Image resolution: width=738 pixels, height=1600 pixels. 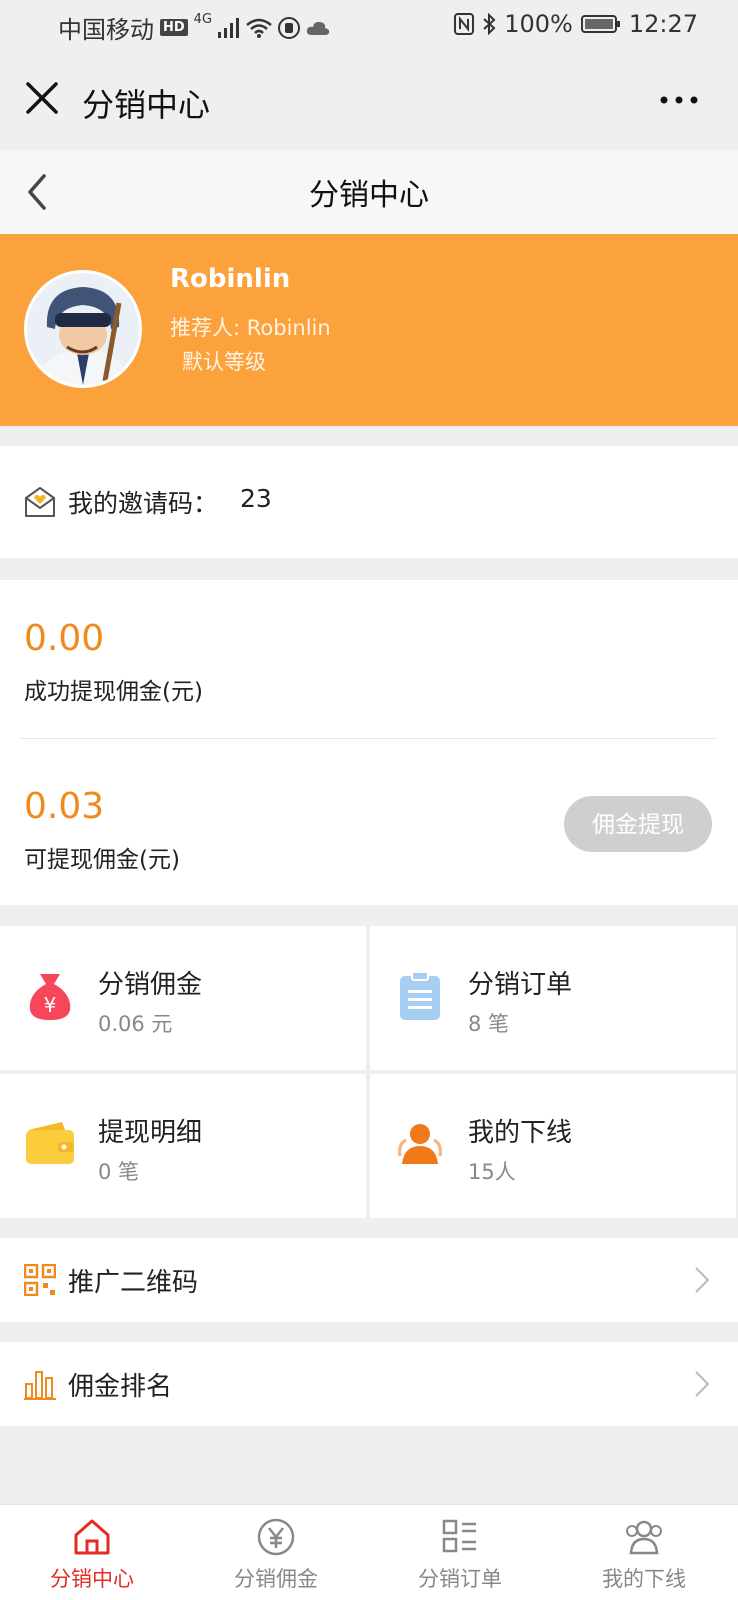 What do you see at coordinates (120, 1387) in the screenshot?
I see `ranking-label: 佣金排名` at bounding box center [120, 1387].